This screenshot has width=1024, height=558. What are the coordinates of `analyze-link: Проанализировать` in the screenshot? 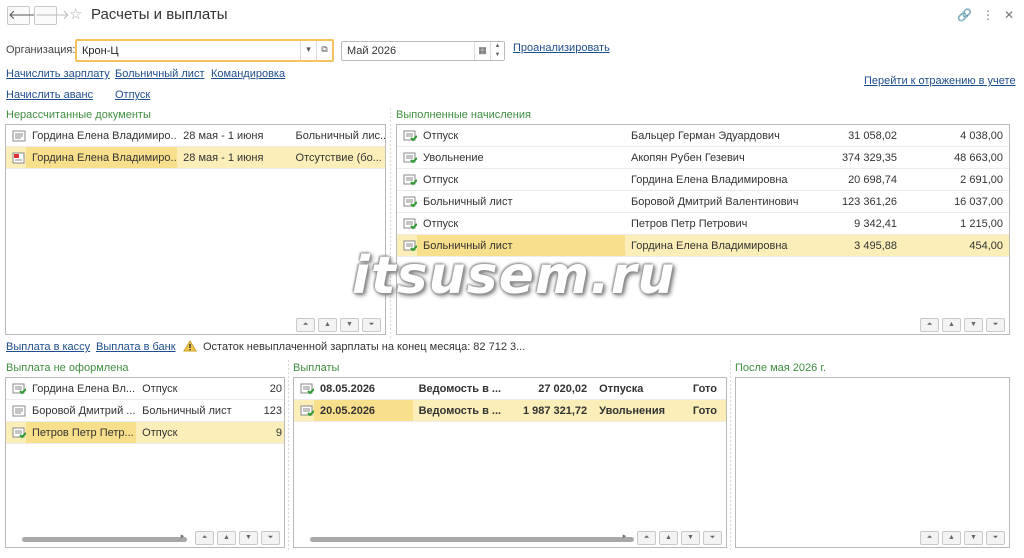 It's located at (561, 48).